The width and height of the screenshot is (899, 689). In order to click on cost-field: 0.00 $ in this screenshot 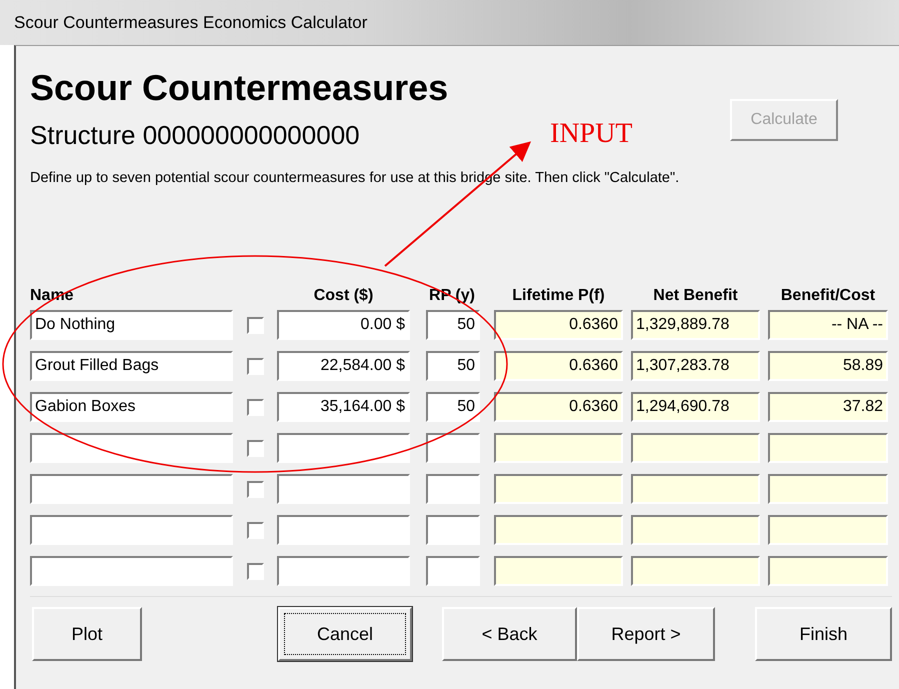, I will do `click(343, 325)`.